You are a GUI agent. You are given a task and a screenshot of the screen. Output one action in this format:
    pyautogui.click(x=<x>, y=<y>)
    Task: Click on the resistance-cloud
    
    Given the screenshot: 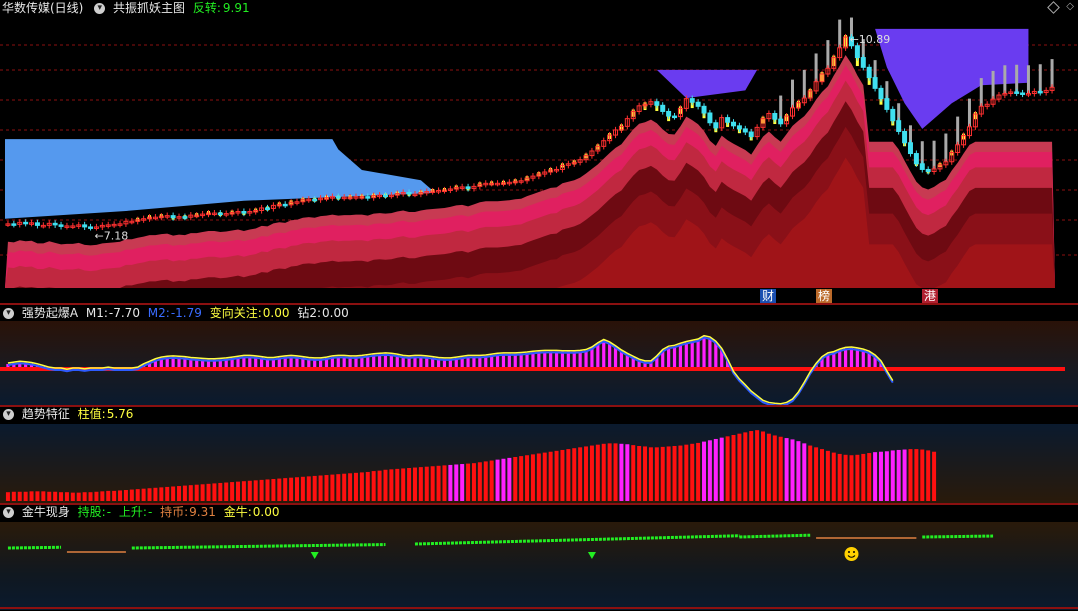 What is the action you would take?
    pyautogui.click(x=219, y=179)
    